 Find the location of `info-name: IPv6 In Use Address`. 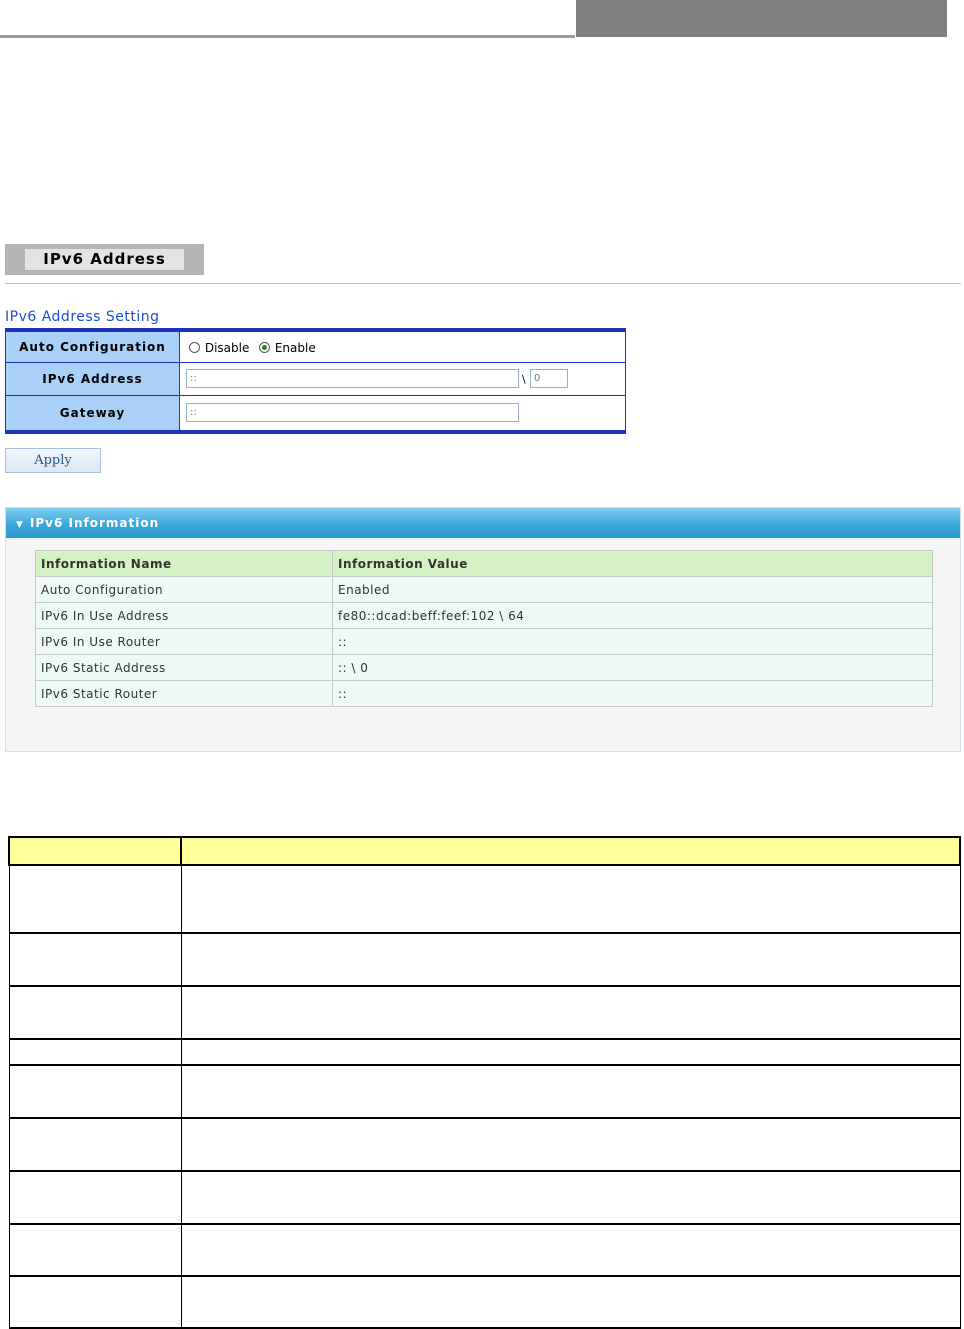

info-name: IPv6 In Use Address is located at coordinates (184, 615).